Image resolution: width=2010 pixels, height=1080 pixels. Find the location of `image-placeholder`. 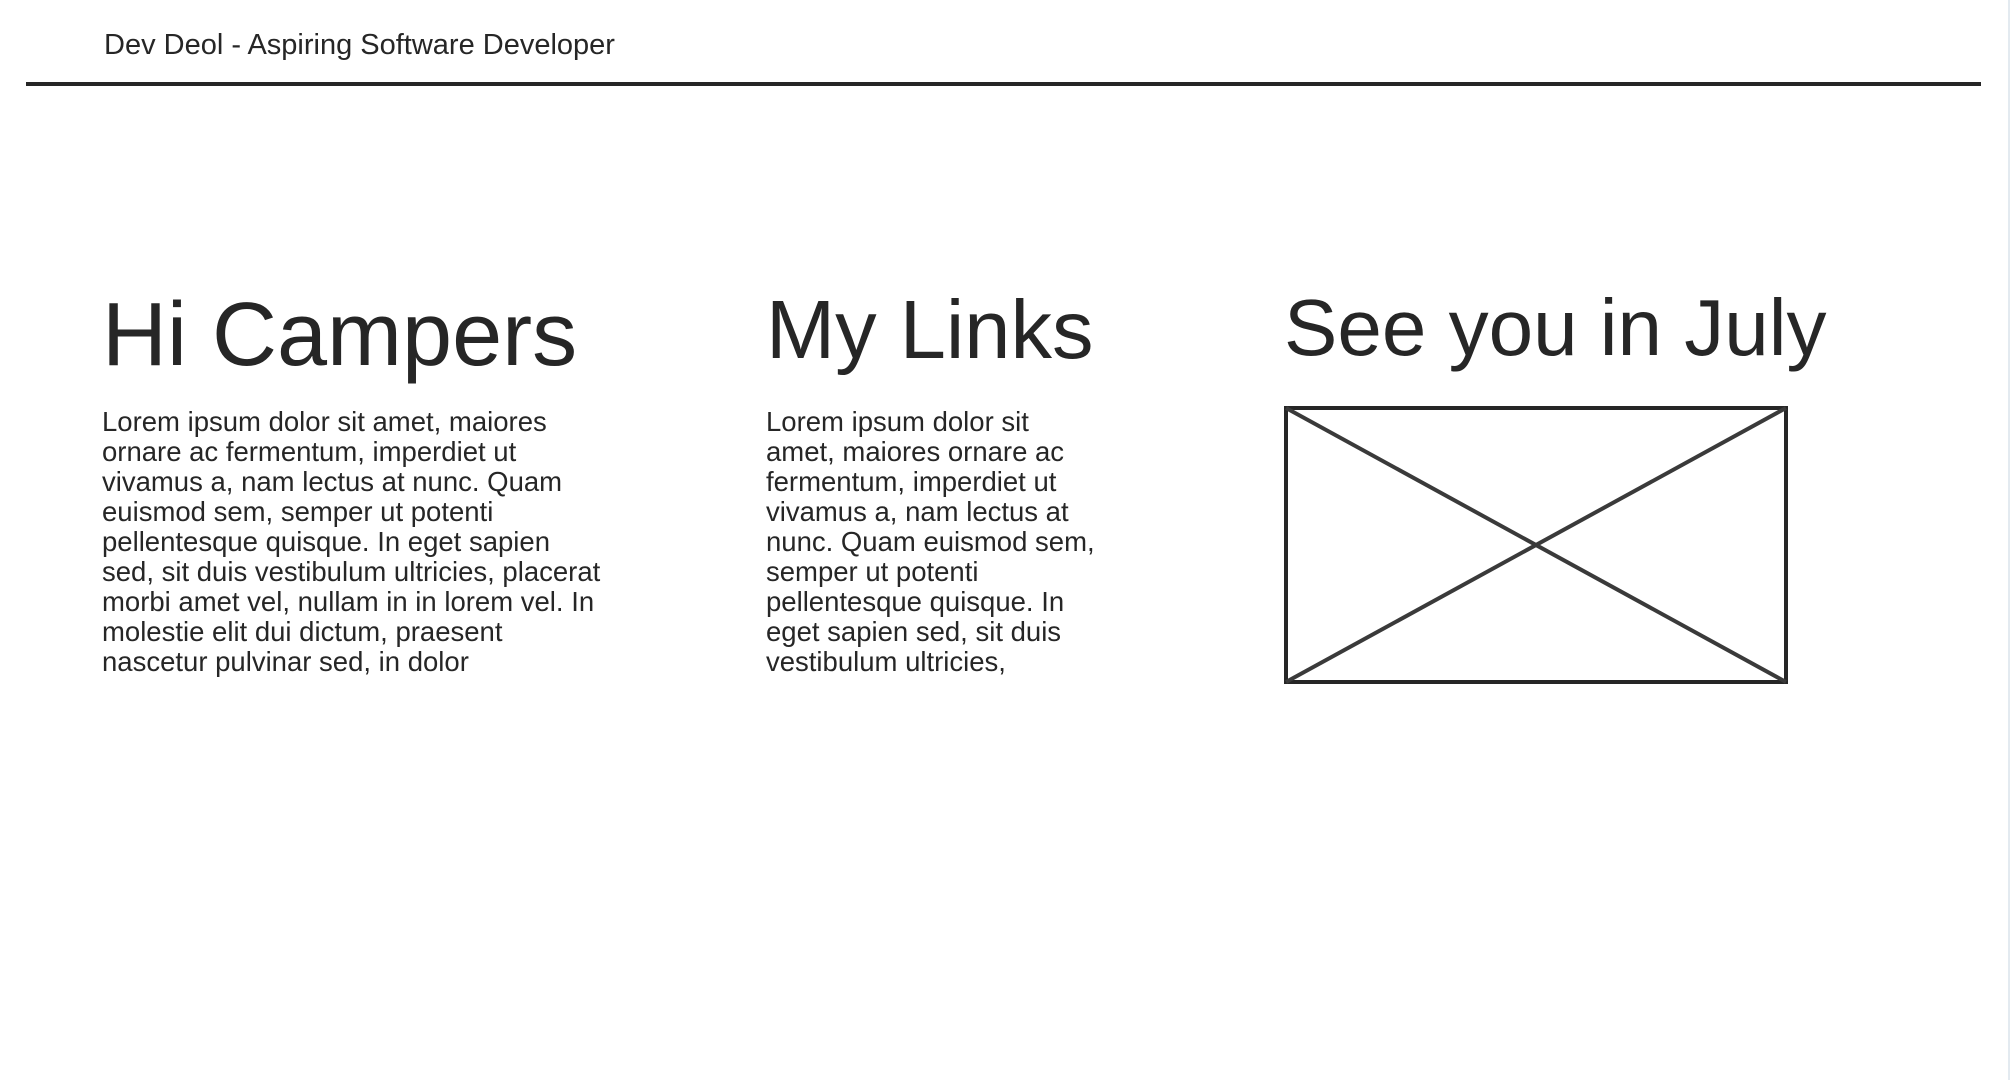

image-placeholder is located at coordinates (1536, 545).